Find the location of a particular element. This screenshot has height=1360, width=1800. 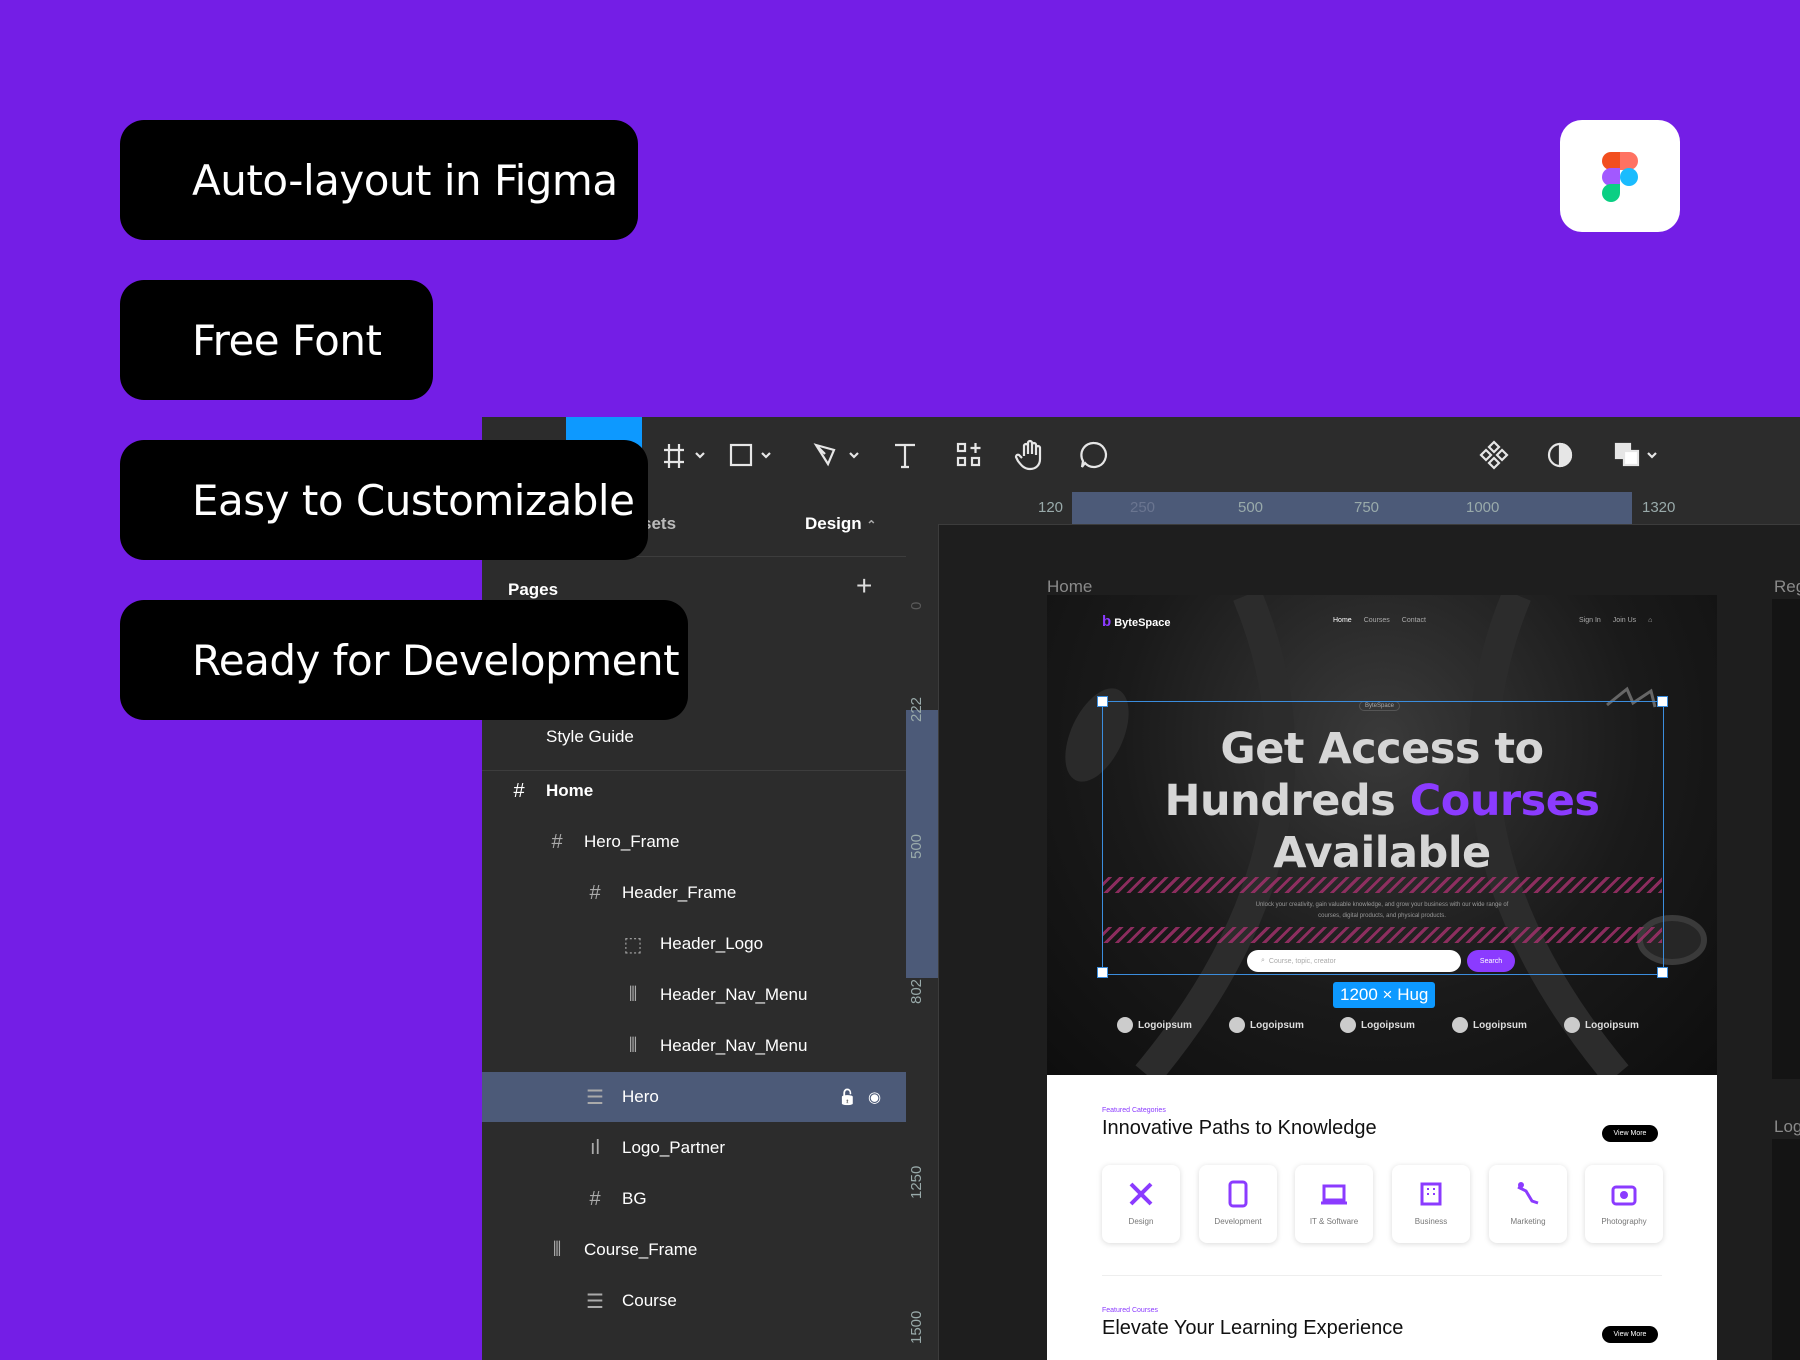

category-card: Photography is located at coordinates (1624, 1204).